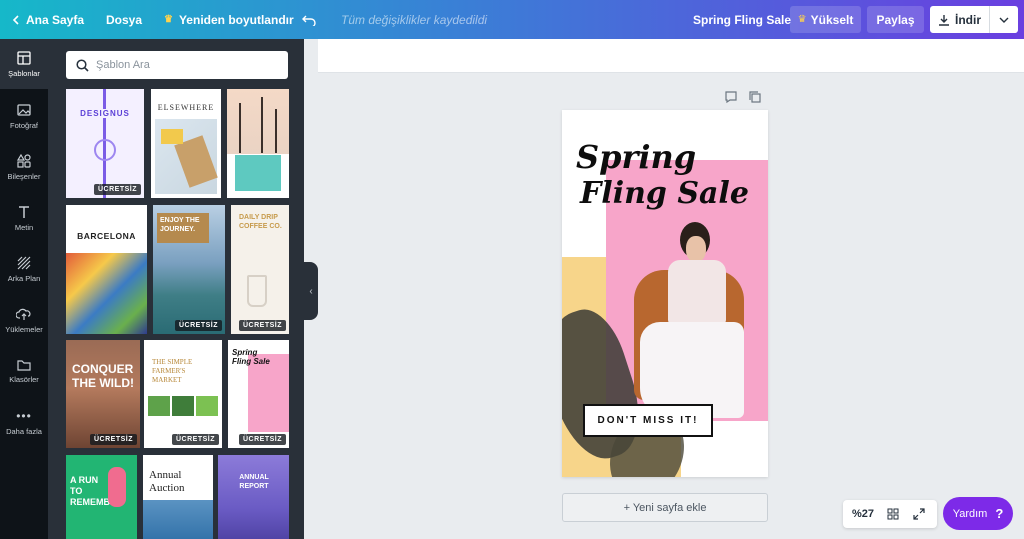 The width and height of the screenshot is (1024, 539). I want to click on rail-item-text: Metin, so click(24, 218).